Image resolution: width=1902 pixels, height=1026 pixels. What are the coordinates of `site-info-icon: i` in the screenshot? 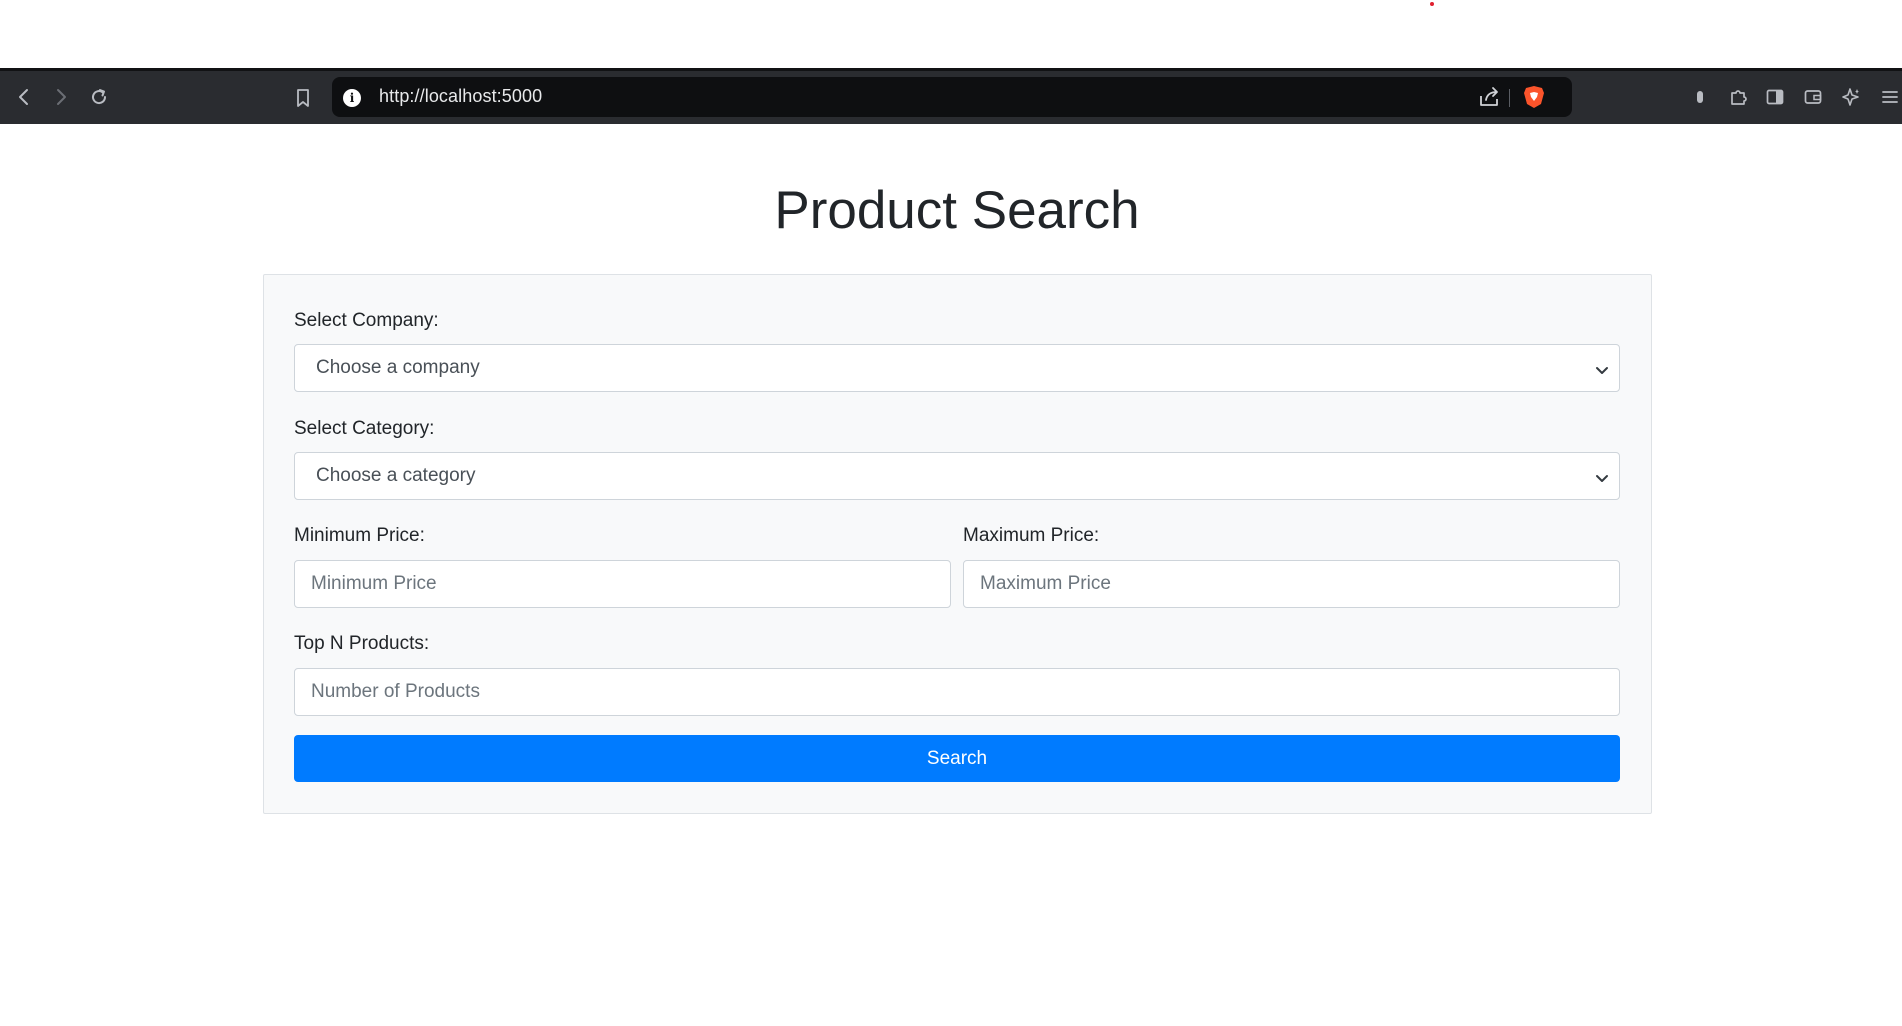 It's located at (352, 98).